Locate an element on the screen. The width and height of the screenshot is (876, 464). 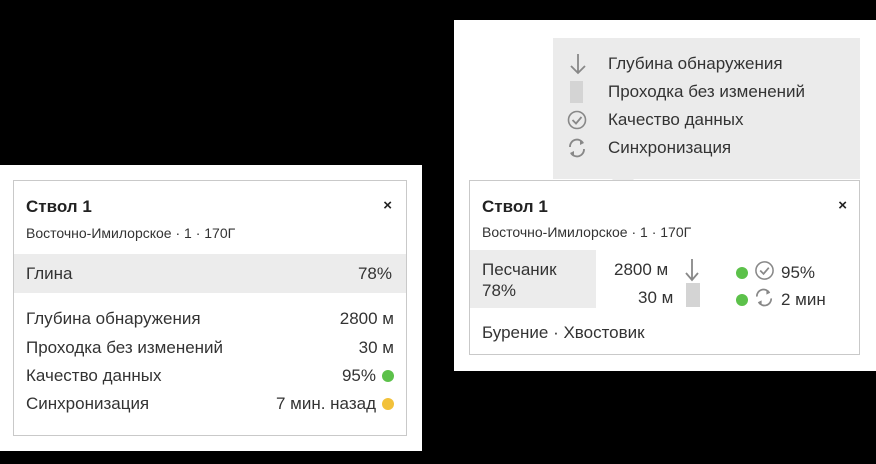
row-label: Проходка без изменений is located at coordinates (125, 347).